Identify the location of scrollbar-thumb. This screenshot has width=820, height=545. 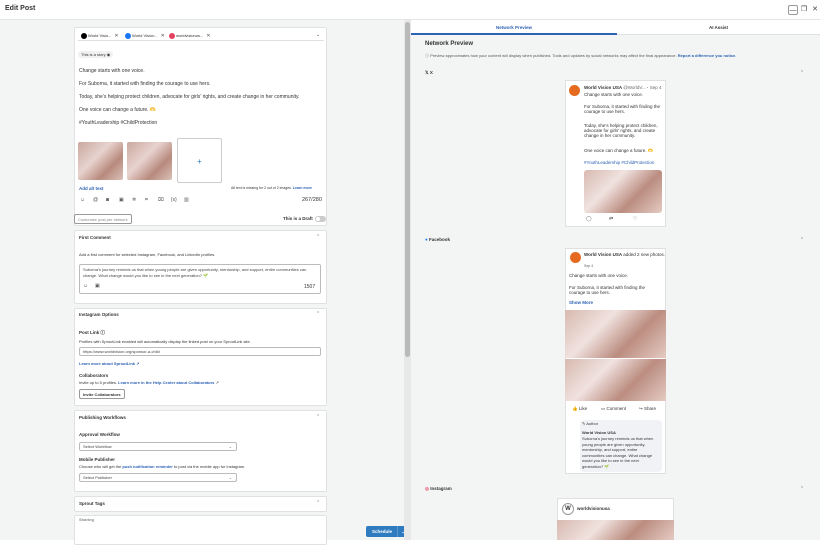
(407, 189).